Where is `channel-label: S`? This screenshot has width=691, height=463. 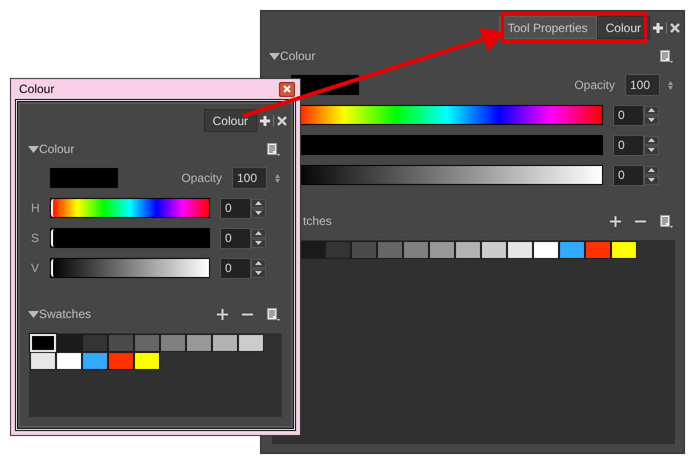
channel-label: S is located at coordinates (35, 238).